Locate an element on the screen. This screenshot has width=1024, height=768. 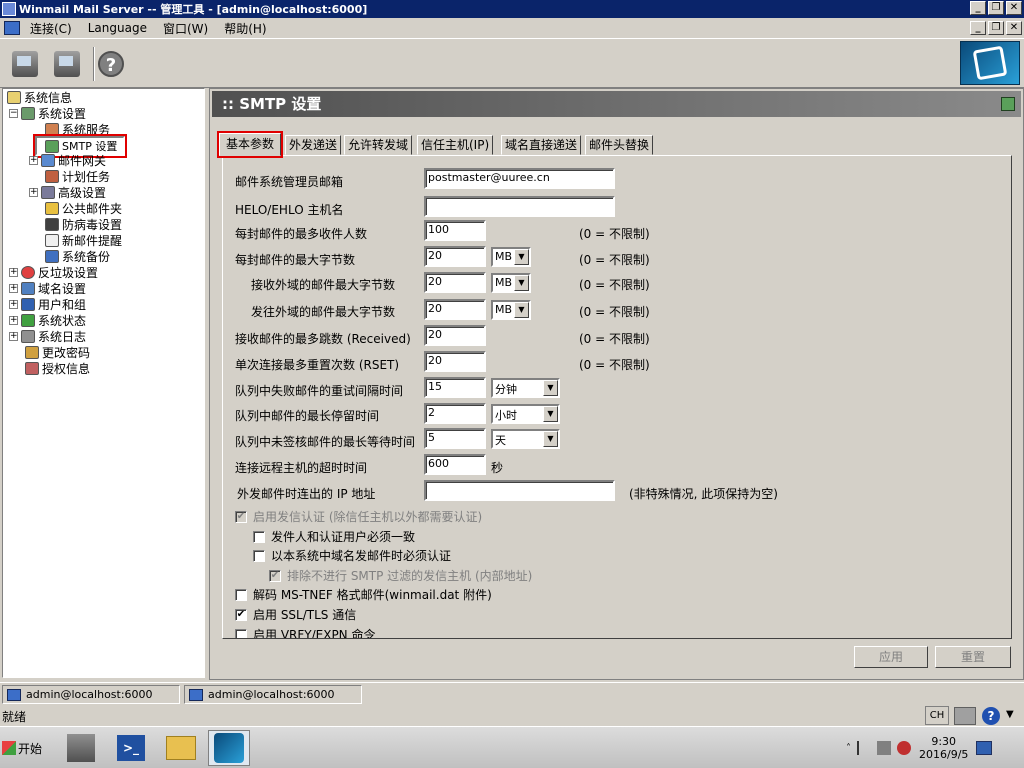
tab-direct-delivery-domains: 域名直接递送 is located at coordinates (541, 145).